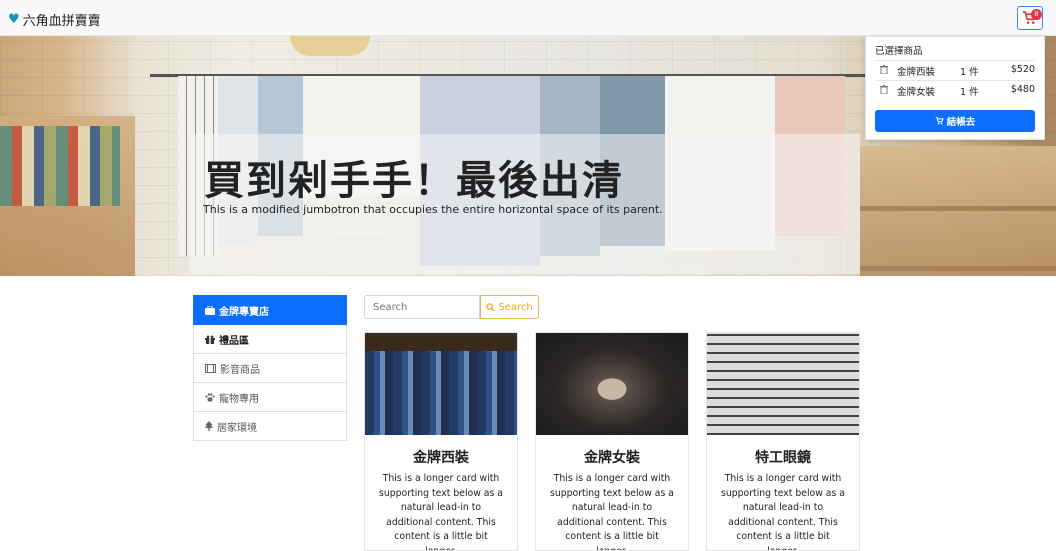 The height and width of the screenshot is (551, 1056). What do you see at coordinates (210, 339) in the screenshot?
I see `gift-icon` at bounding box center [210, 339].